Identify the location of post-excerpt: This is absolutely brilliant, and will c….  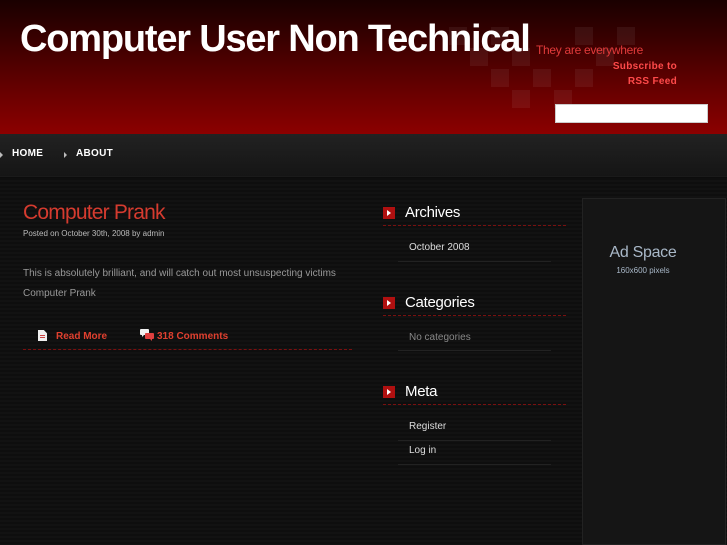
(179, 273).